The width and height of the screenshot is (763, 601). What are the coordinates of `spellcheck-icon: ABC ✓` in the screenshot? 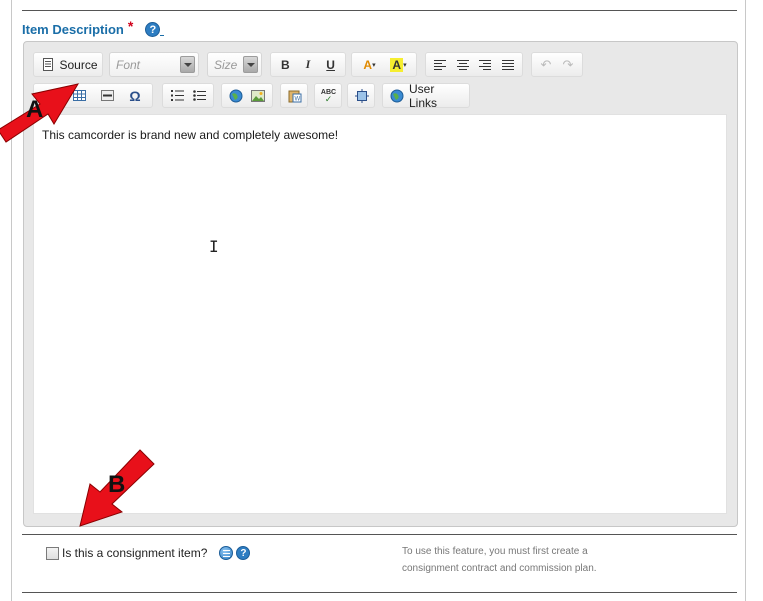 It's located at (328, 96).